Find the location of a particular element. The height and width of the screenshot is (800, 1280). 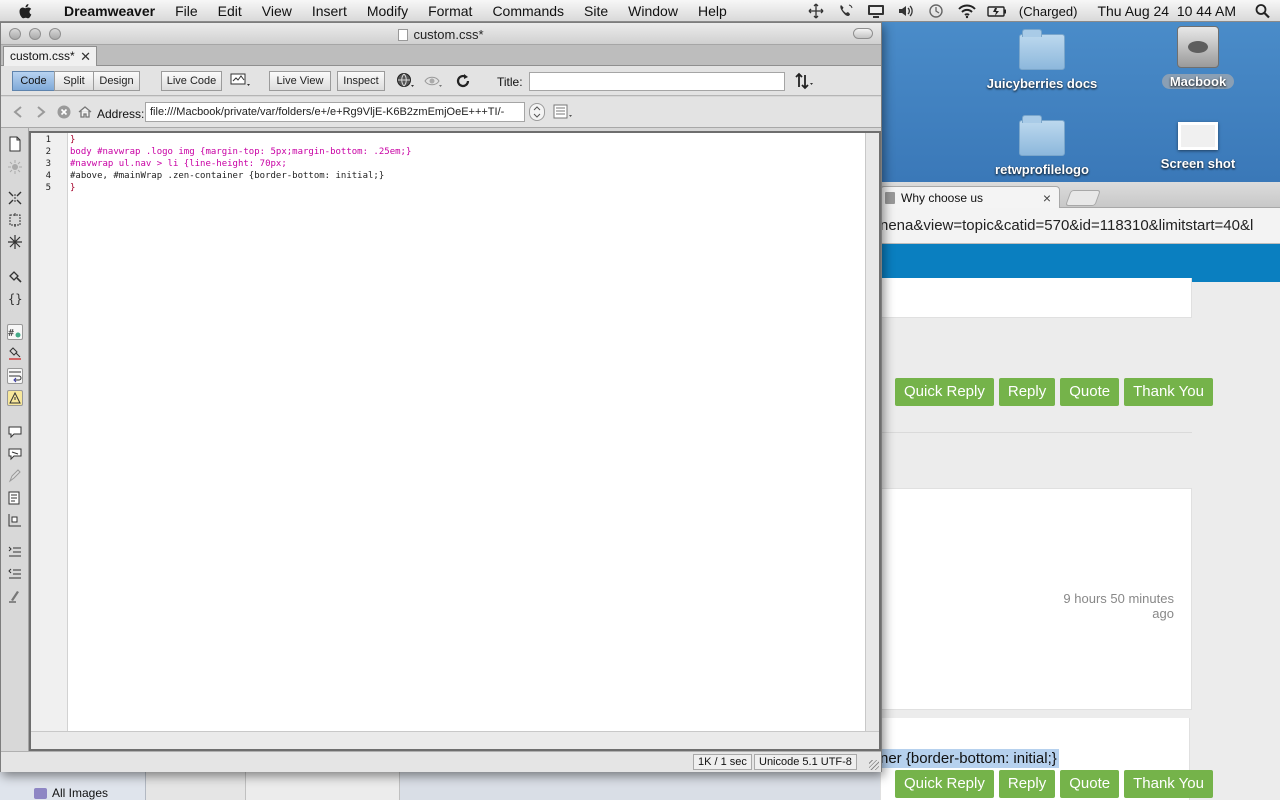

code-view-button: Code is located at coordinates (33, 81).